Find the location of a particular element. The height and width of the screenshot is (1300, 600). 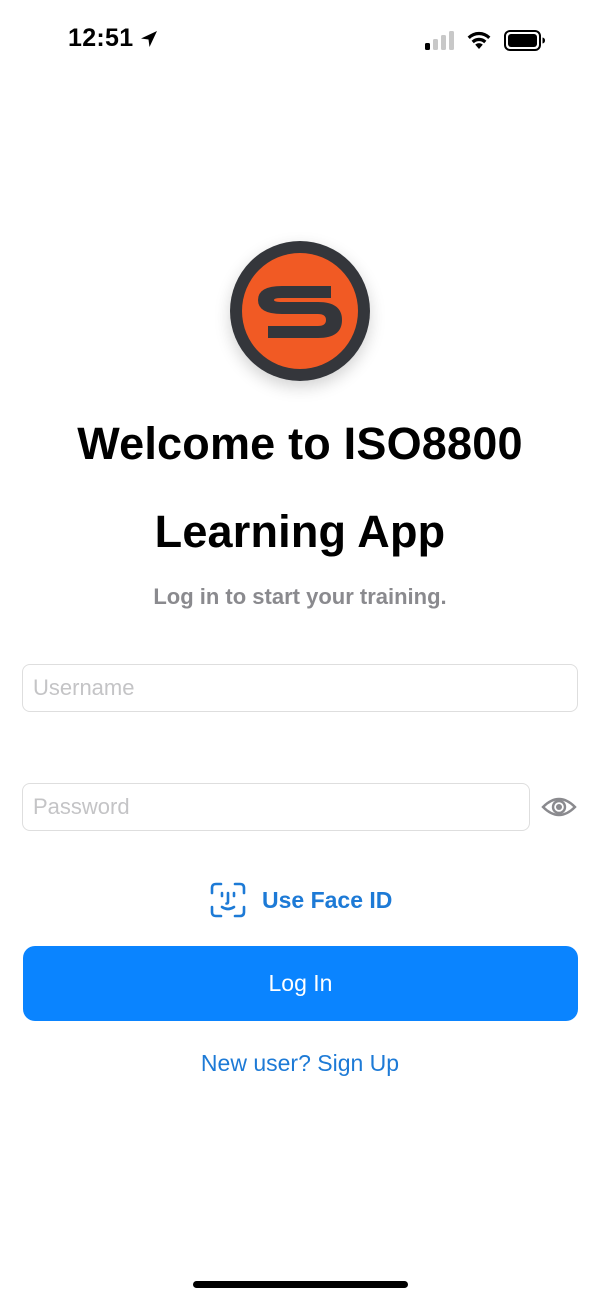

status-time-text: 12:51 is located at coordinates (101, 38).